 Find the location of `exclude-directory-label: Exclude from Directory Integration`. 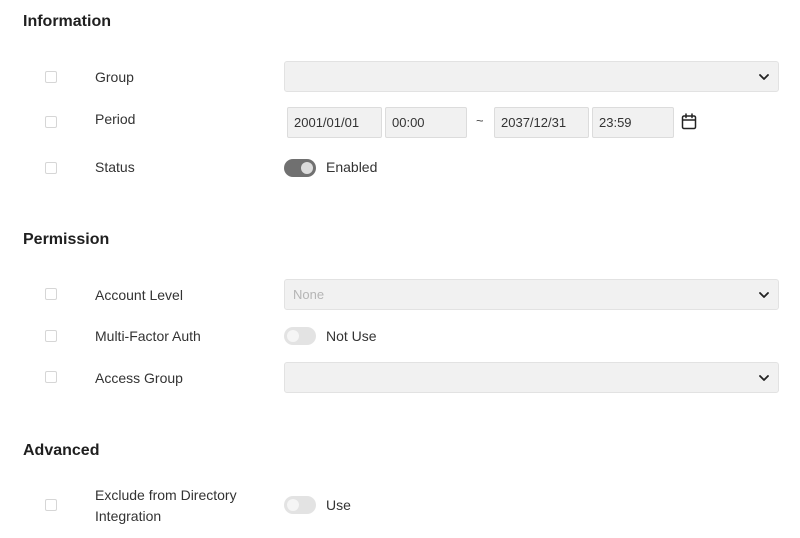

exclude-directory-label: Exclude from Directory Integration is located at coordinates (166, 506).